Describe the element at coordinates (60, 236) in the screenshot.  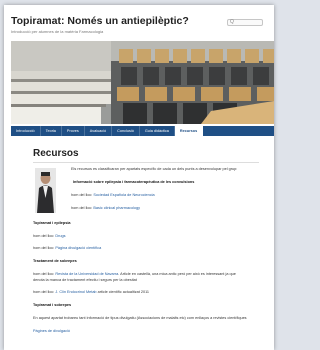
I see `link-drugs: Drugs` at that location.